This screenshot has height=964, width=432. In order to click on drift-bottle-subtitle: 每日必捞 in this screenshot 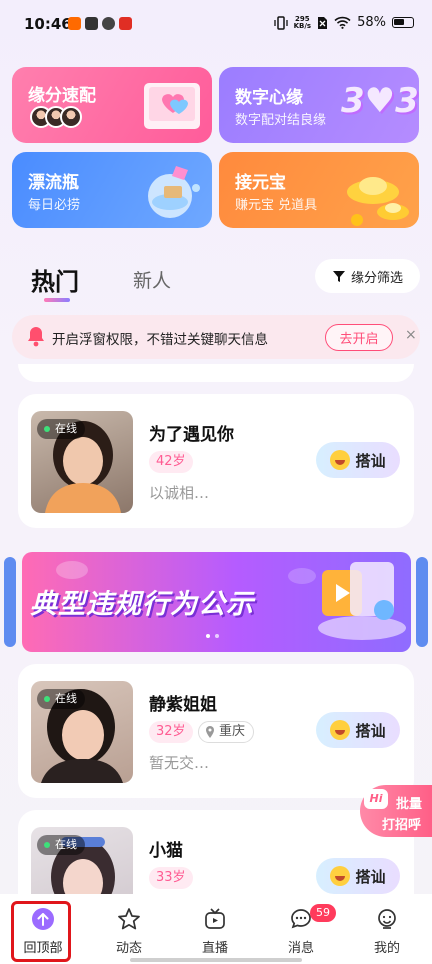, I will do `click(54, 205)`.